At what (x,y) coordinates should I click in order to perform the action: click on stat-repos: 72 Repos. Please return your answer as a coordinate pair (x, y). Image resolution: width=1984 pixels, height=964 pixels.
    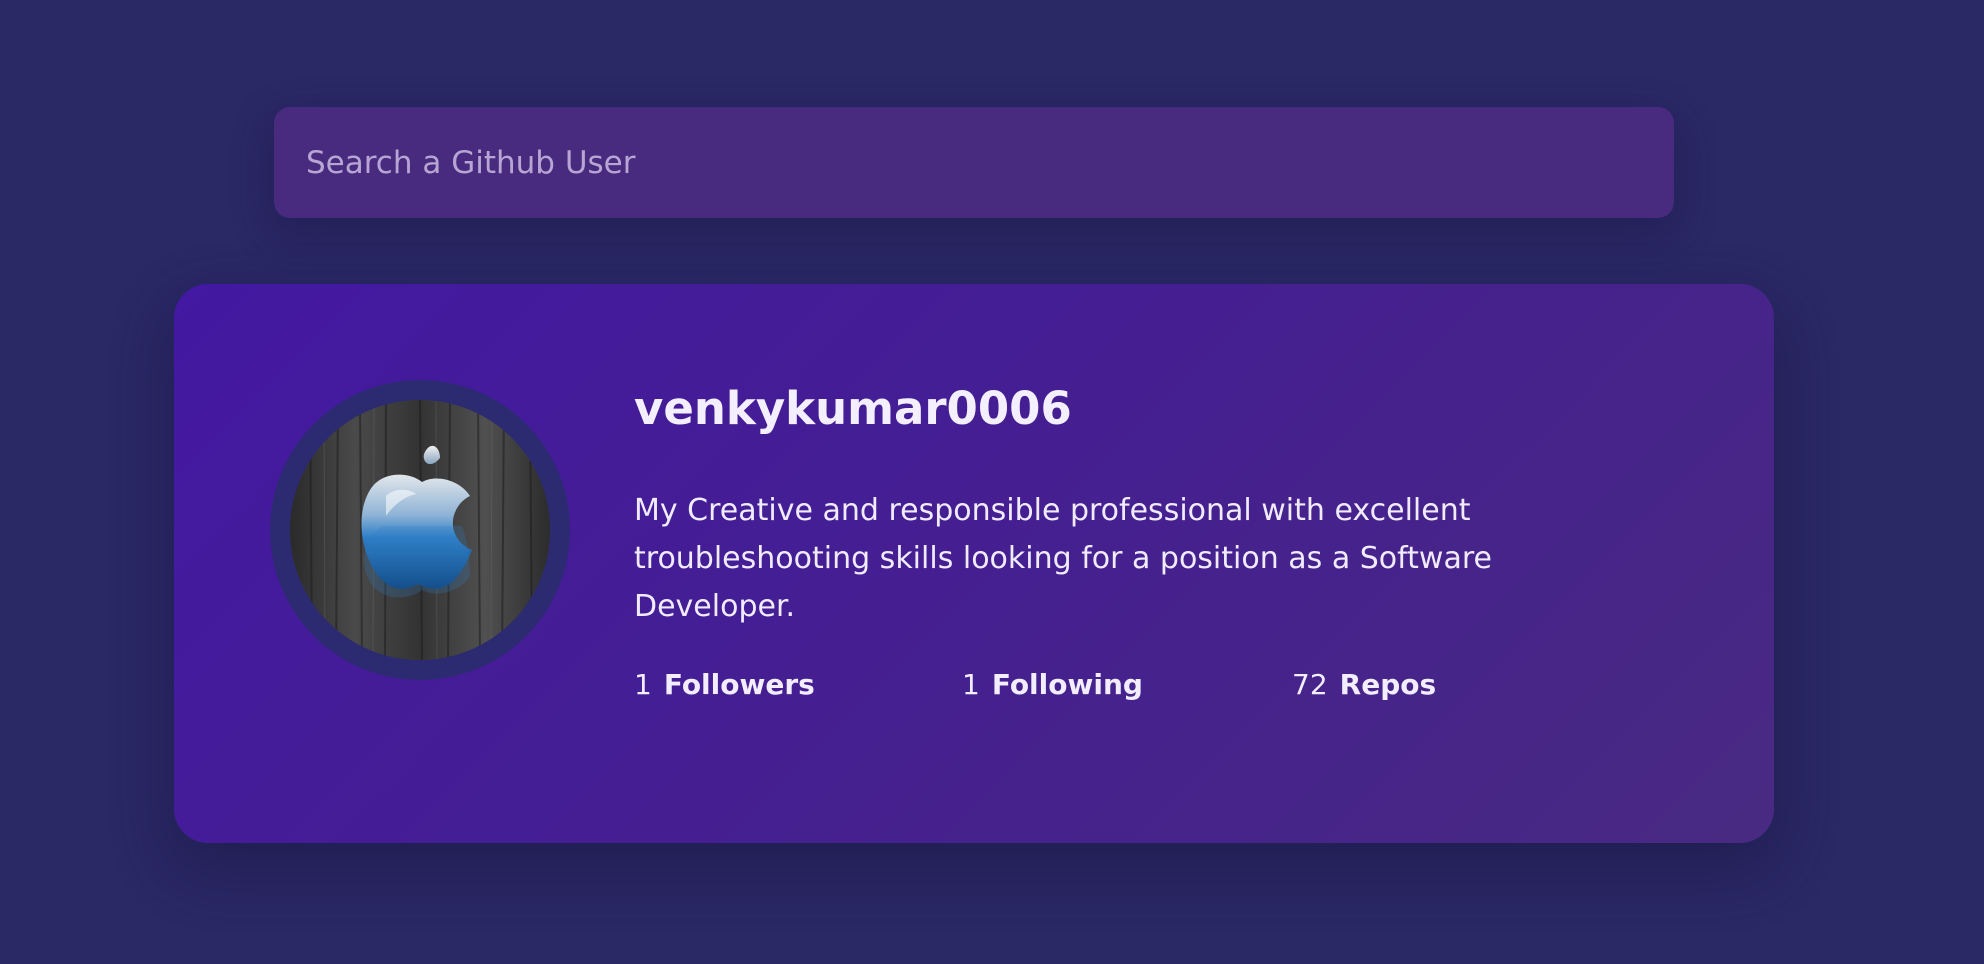
    Looking at the image, I should click on (1364, 684).